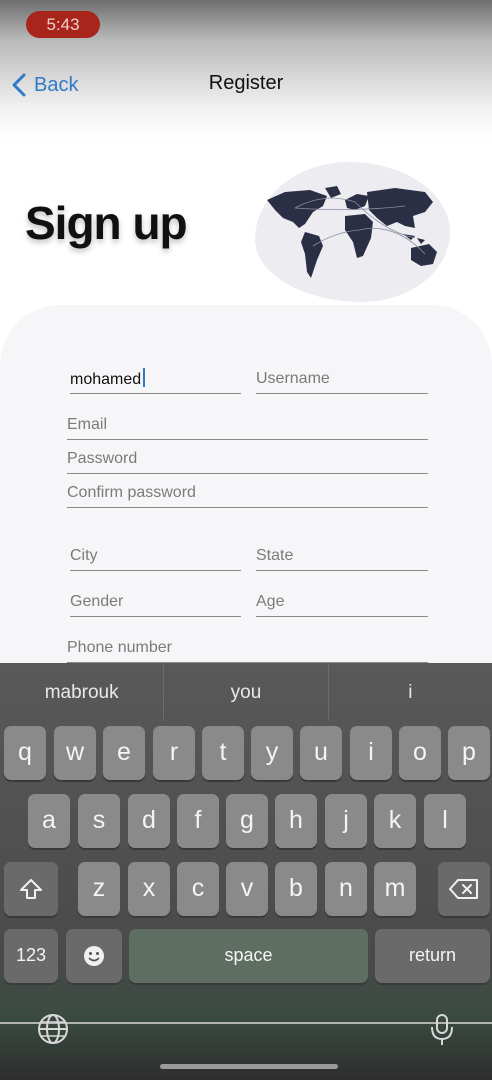  I want to click on key-g: g, so click(247, 821).